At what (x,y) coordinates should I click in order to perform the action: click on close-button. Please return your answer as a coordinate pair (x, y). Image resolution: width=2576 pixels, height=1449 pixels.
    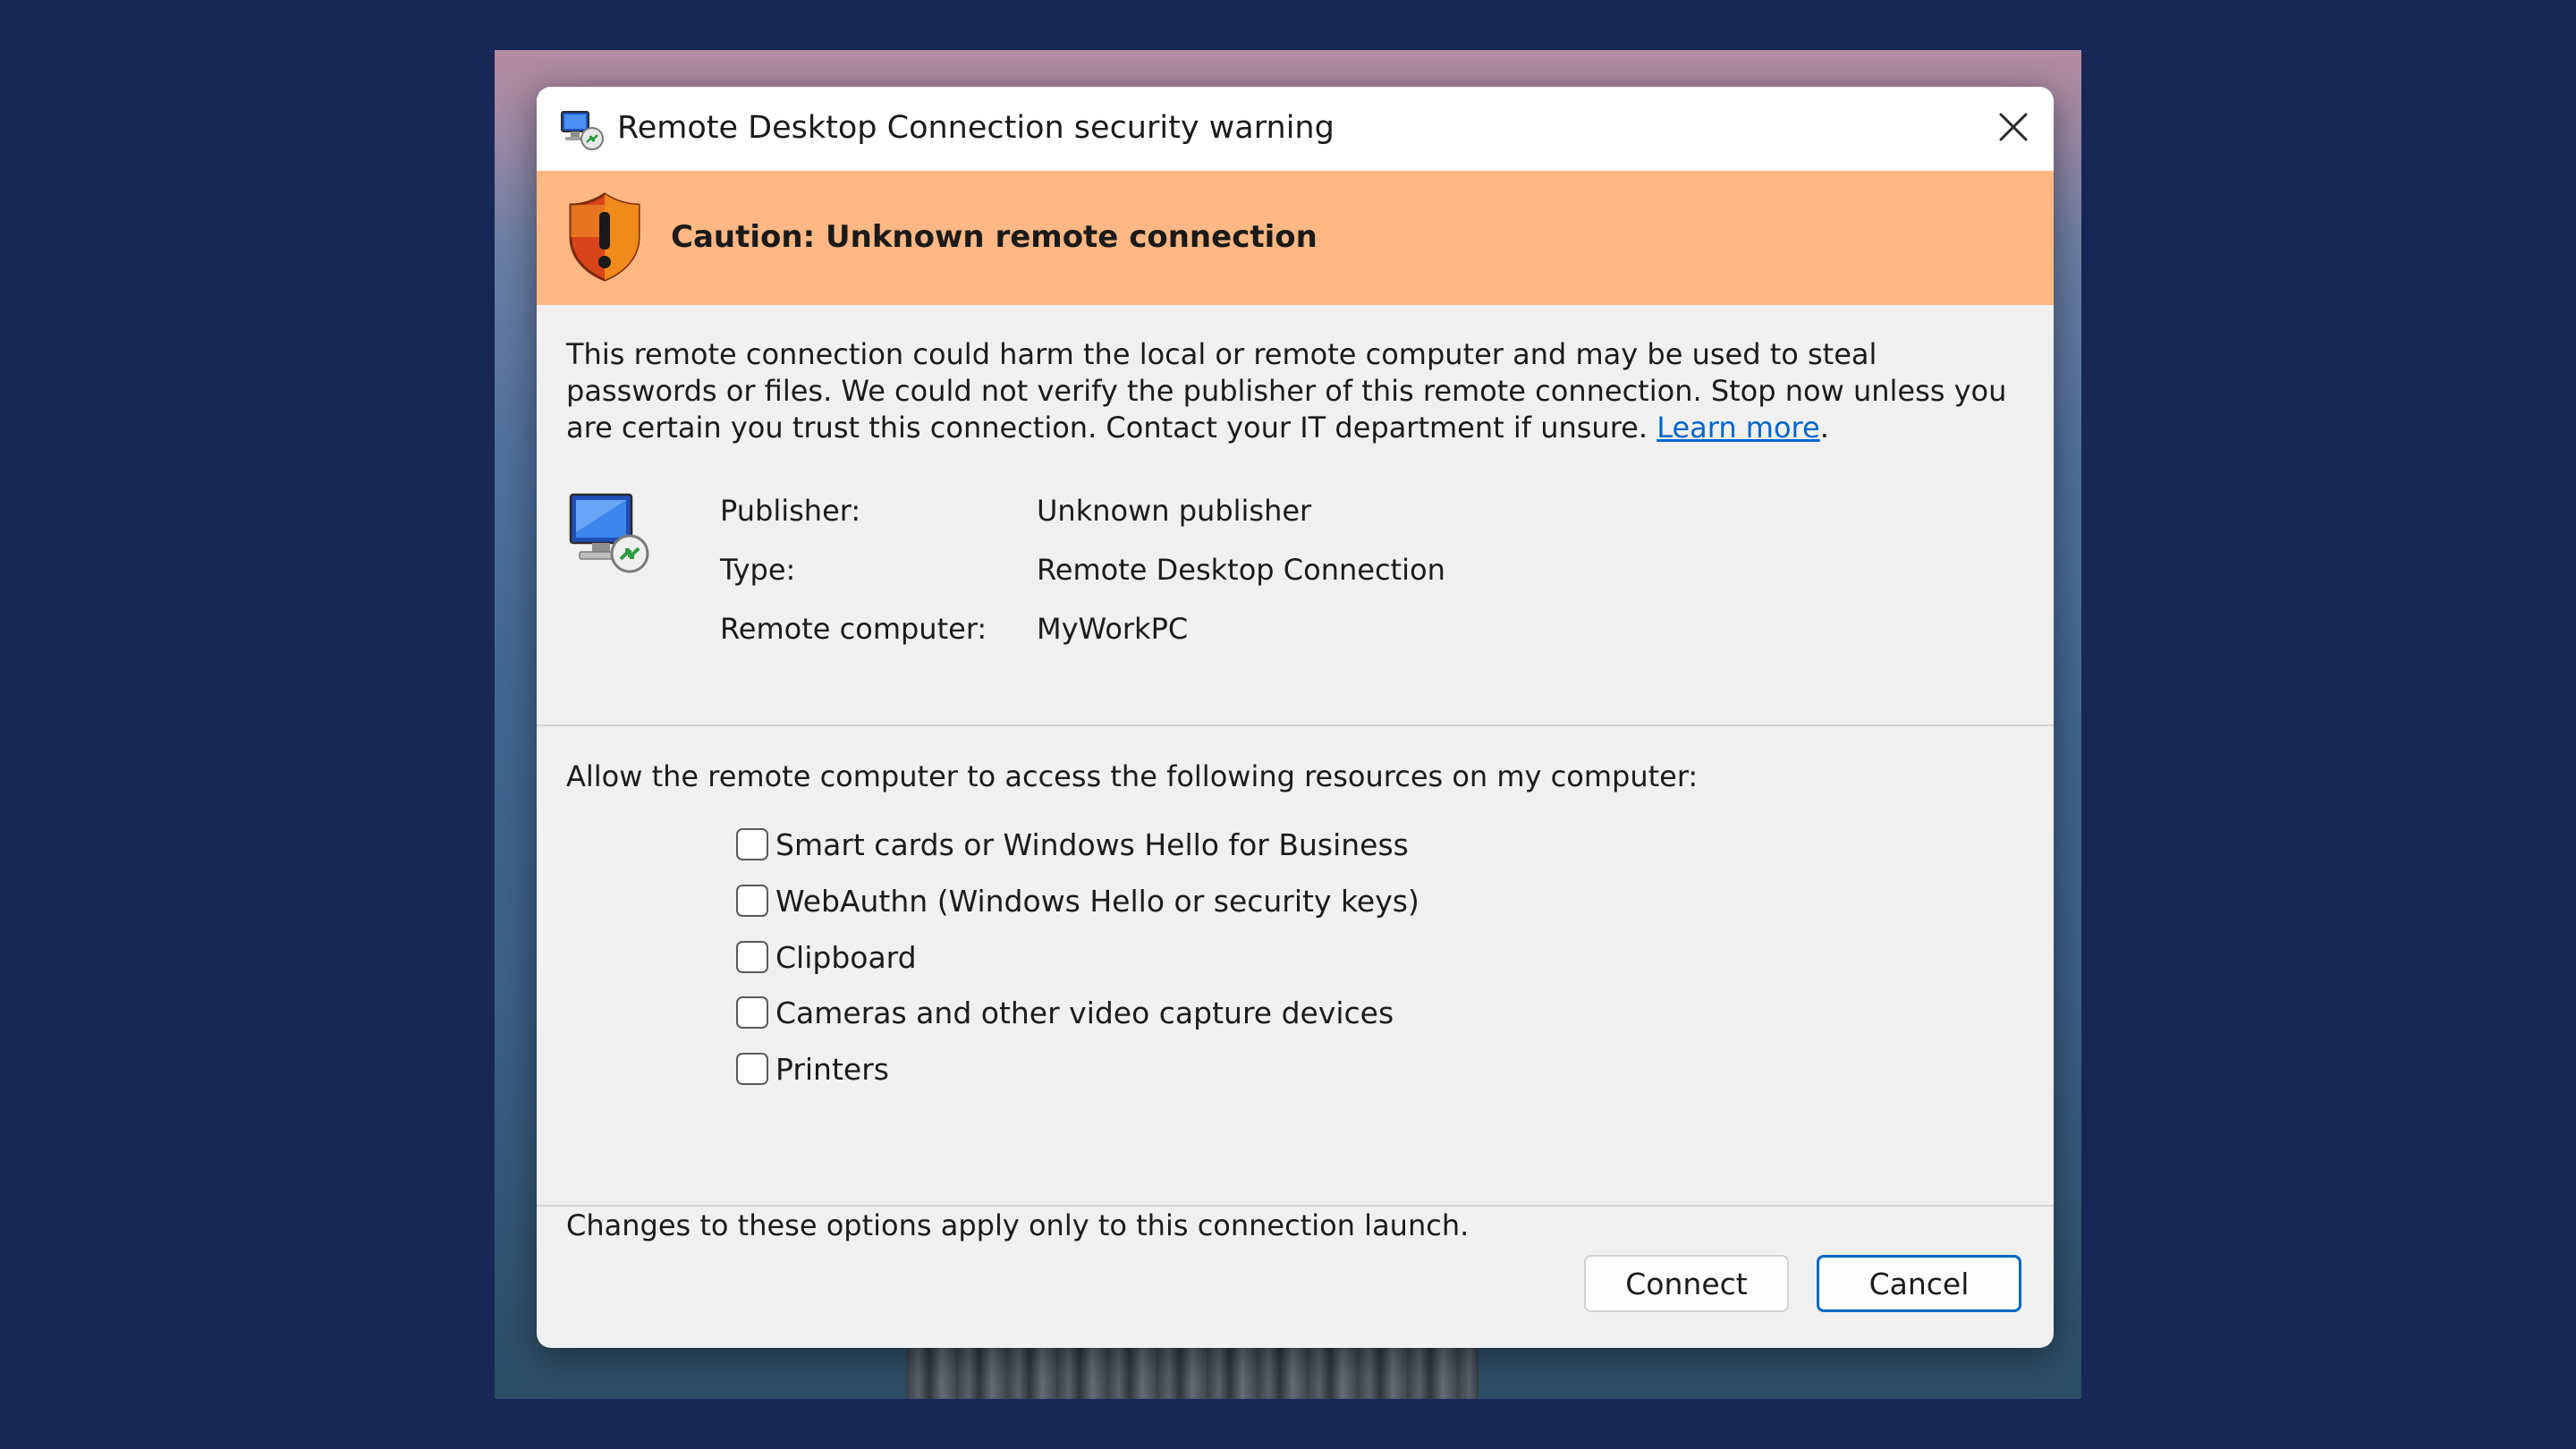
    Looking at the image, I should click on (2013, 127).